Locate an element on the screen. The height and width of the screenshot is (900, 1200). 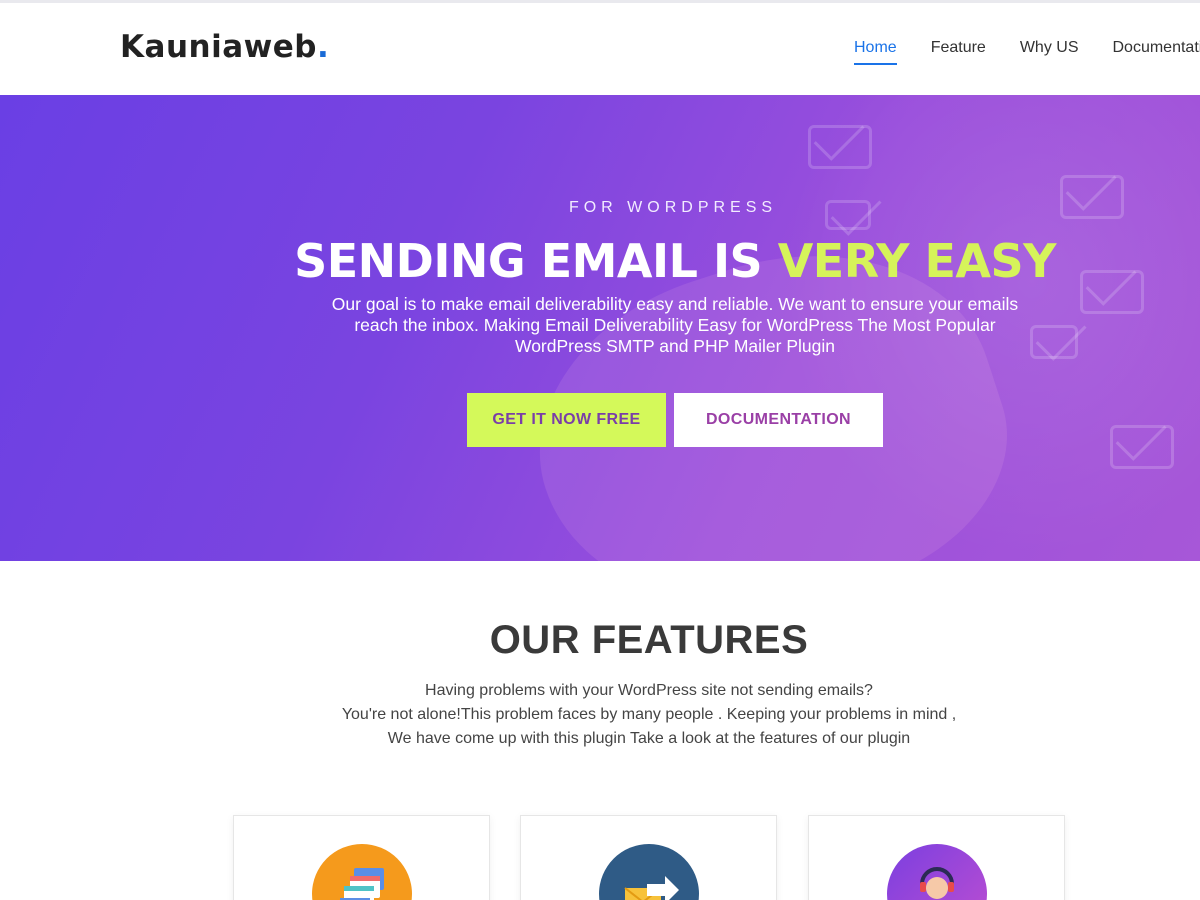
site-logo: Kauniaweb. is located at coordinates (224, 47).